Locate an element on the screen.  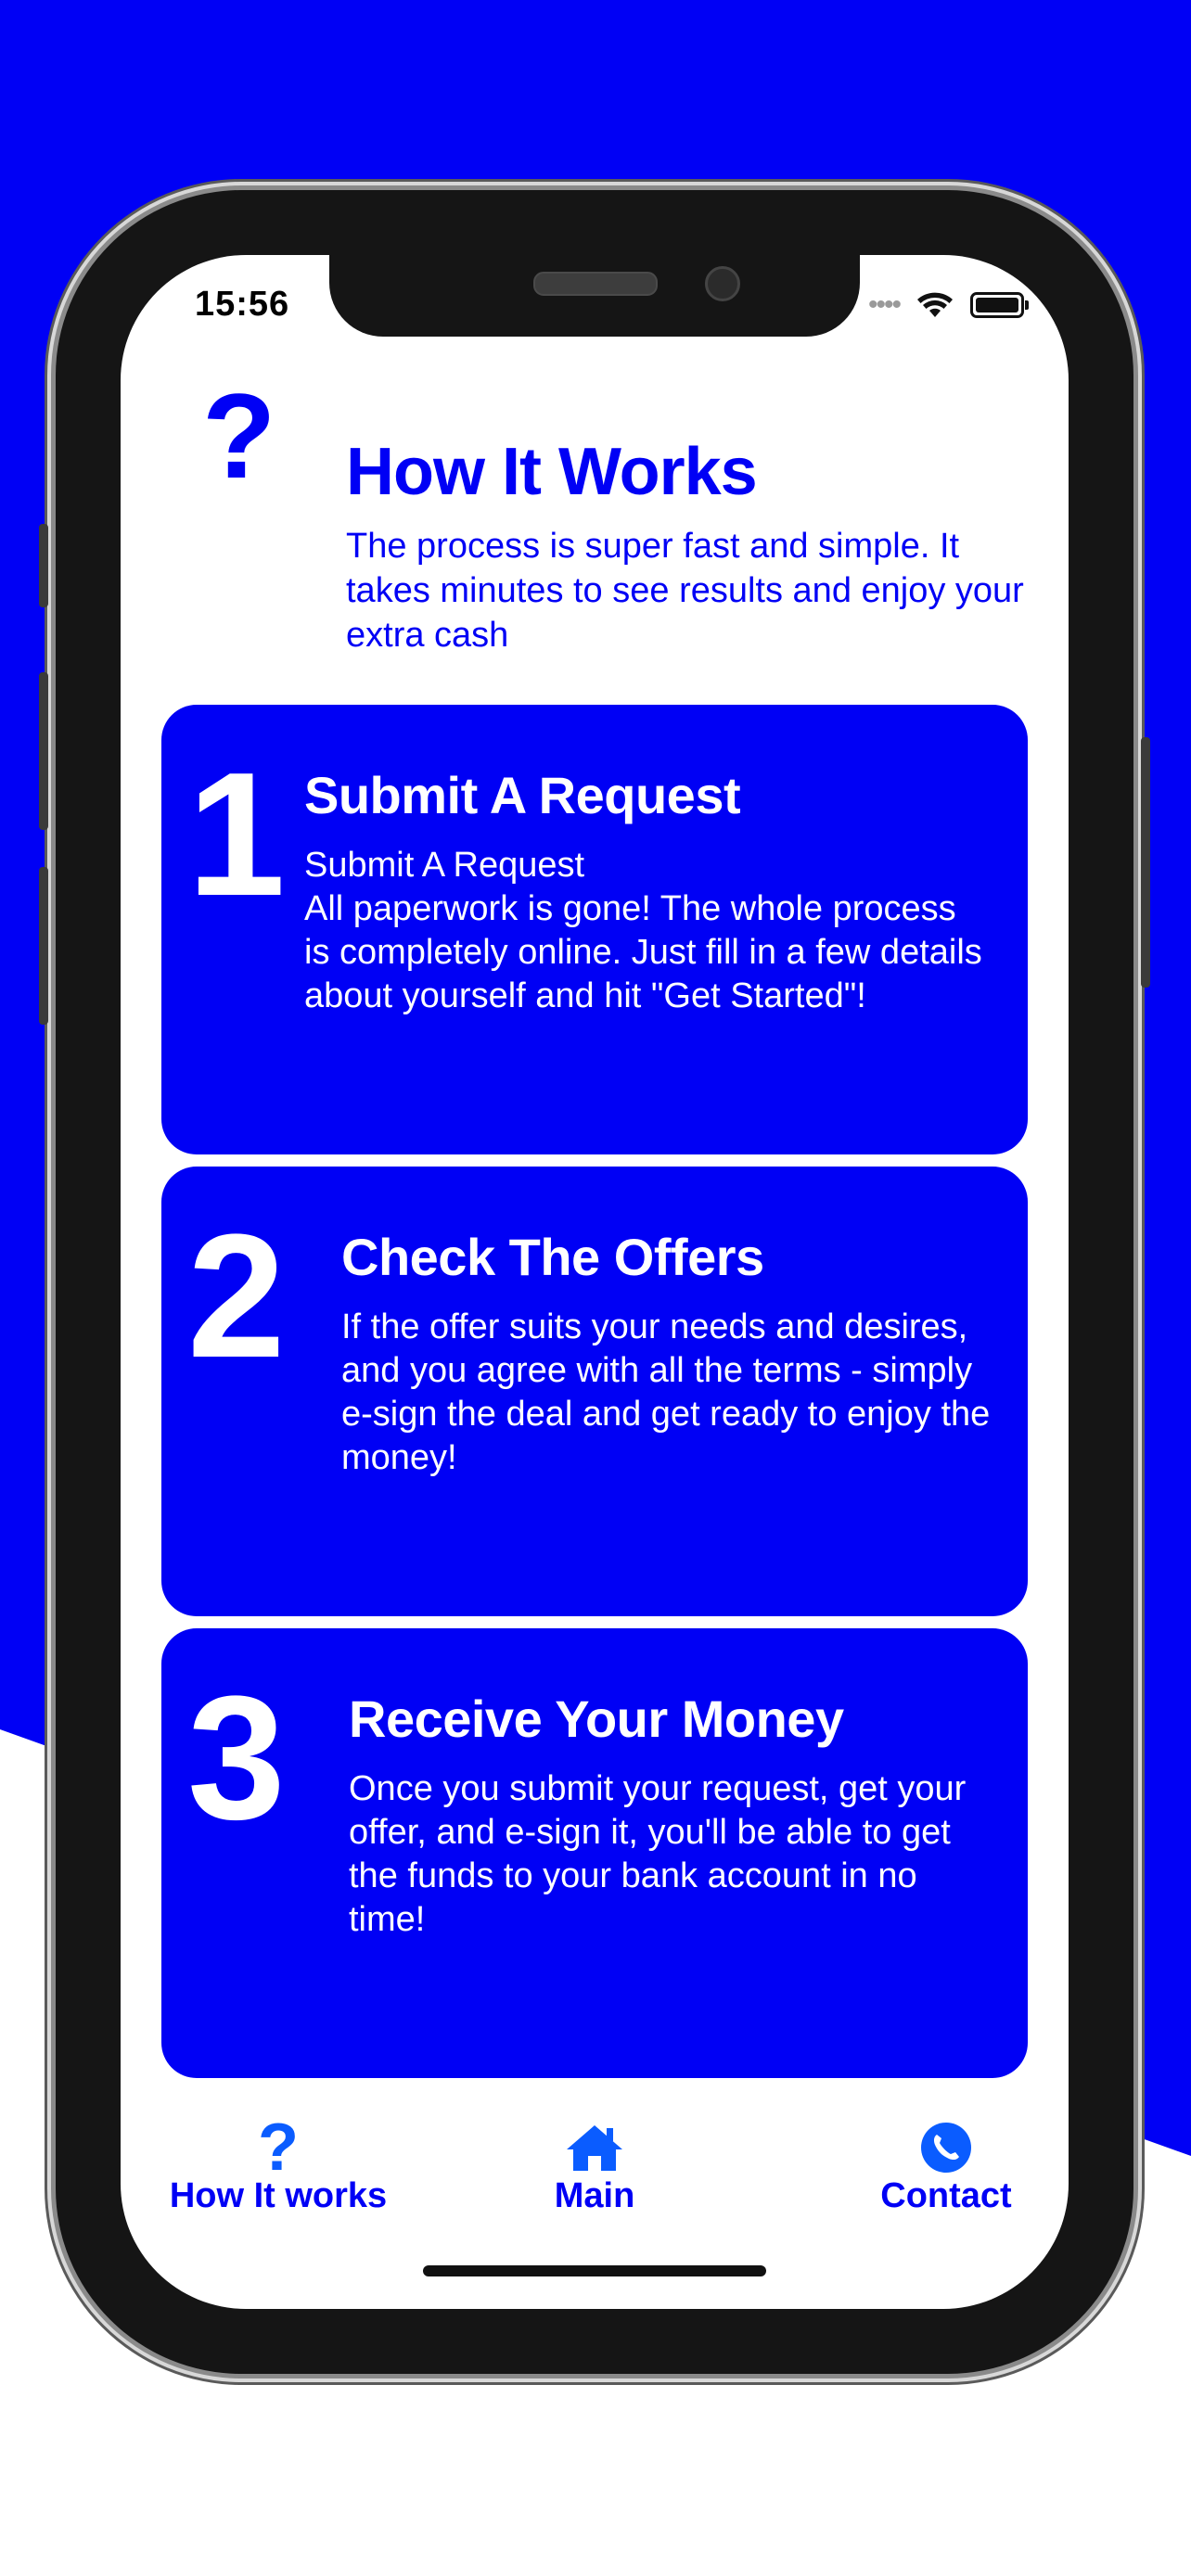
home-icon is located at coordinates (594, 2147).